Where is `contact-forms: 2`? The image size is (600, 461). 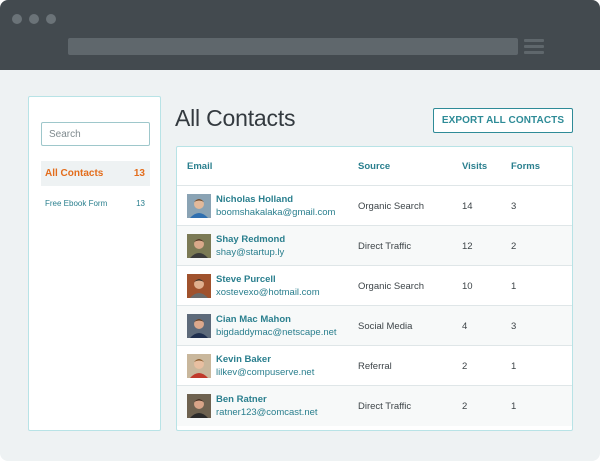 contact-forms: 2 is located at coordinates (514, 246).